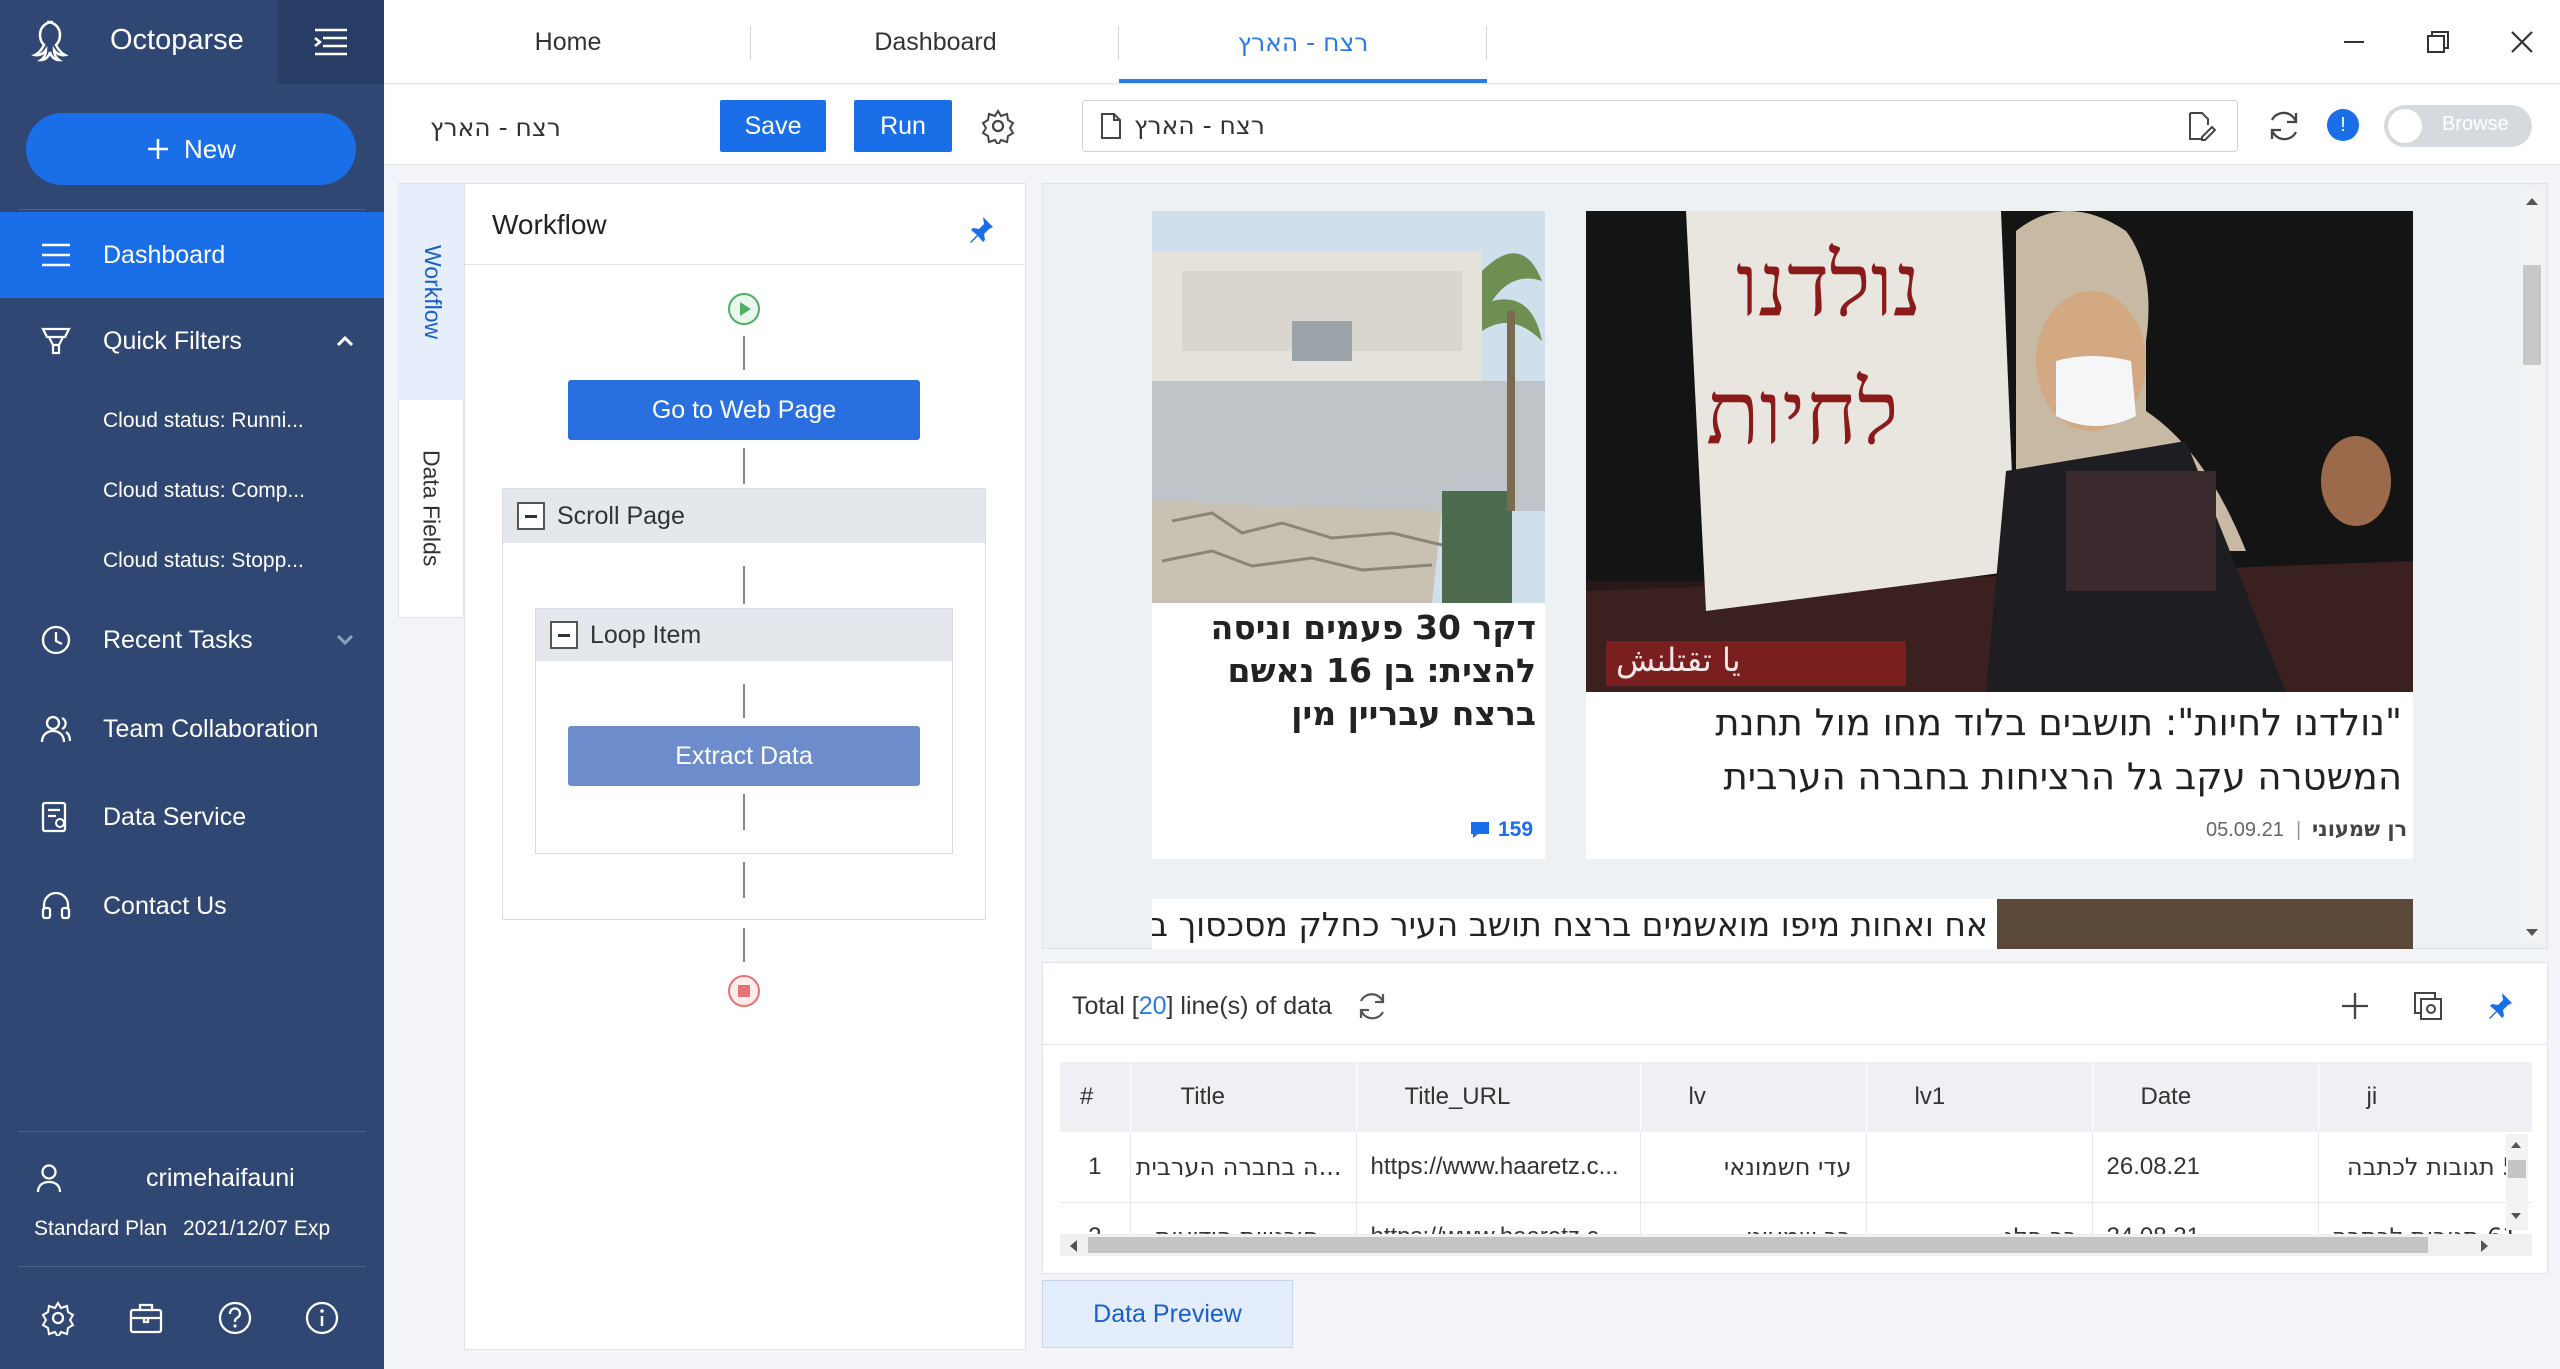  I want to click on sidebar-item-quick-filters: Quick Filters, so click(192, 341).